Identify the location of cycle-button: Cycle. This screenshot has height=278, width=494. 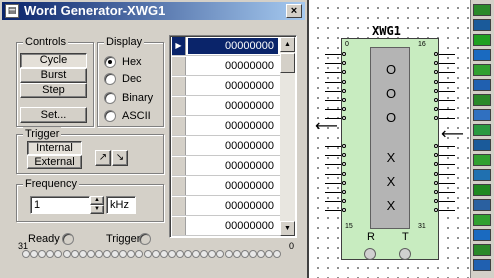
(53, 60).